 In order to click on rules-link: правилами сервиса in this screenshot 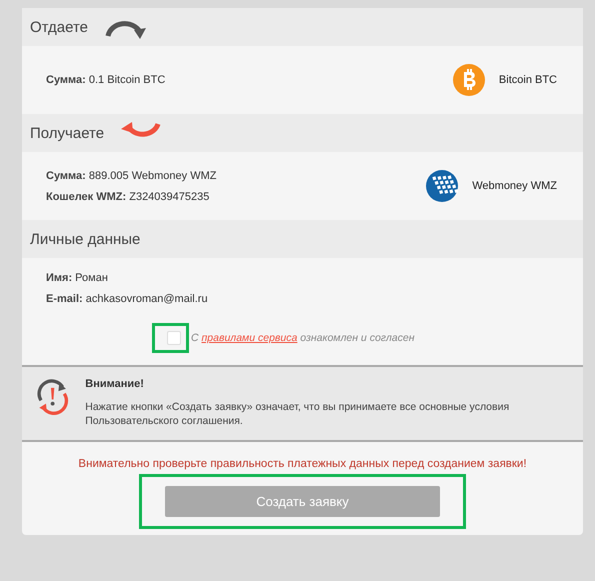, I will do `click(250, 338)`.